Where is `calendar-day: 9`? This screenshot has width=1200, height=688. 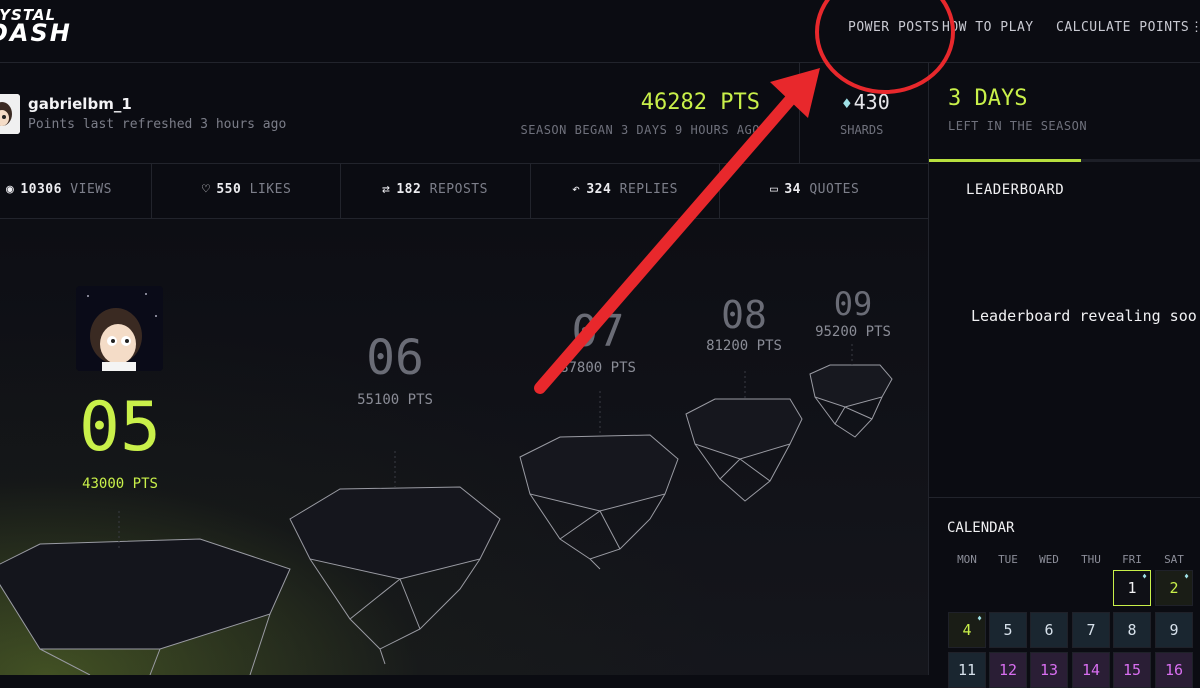
calendar-day: 9 is located at coordinates (1174, 630).